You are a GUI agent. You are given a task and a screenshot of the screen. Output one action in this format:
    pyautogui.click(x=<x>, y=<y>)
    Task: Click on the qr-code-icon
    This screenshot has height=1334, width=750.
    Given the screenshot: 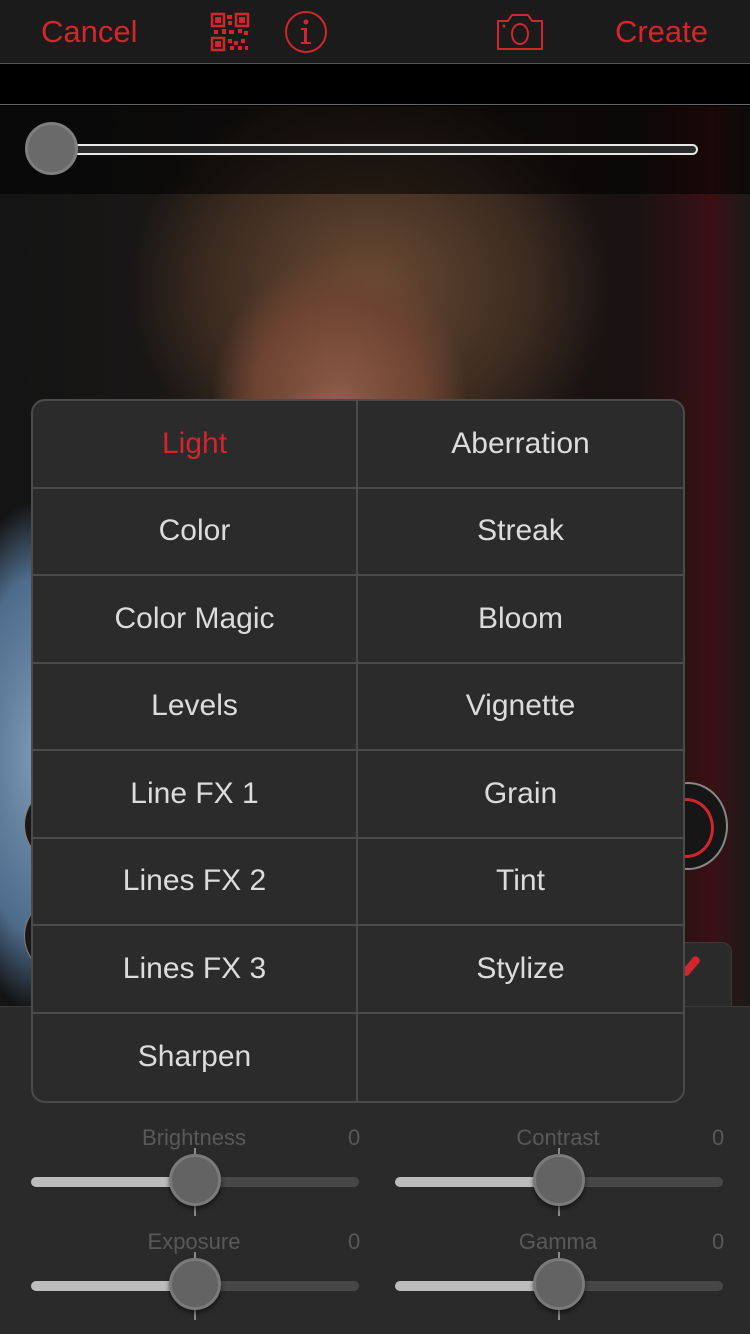 What is the action you would take?
    pyautogui.click(x=230, y=32)
    